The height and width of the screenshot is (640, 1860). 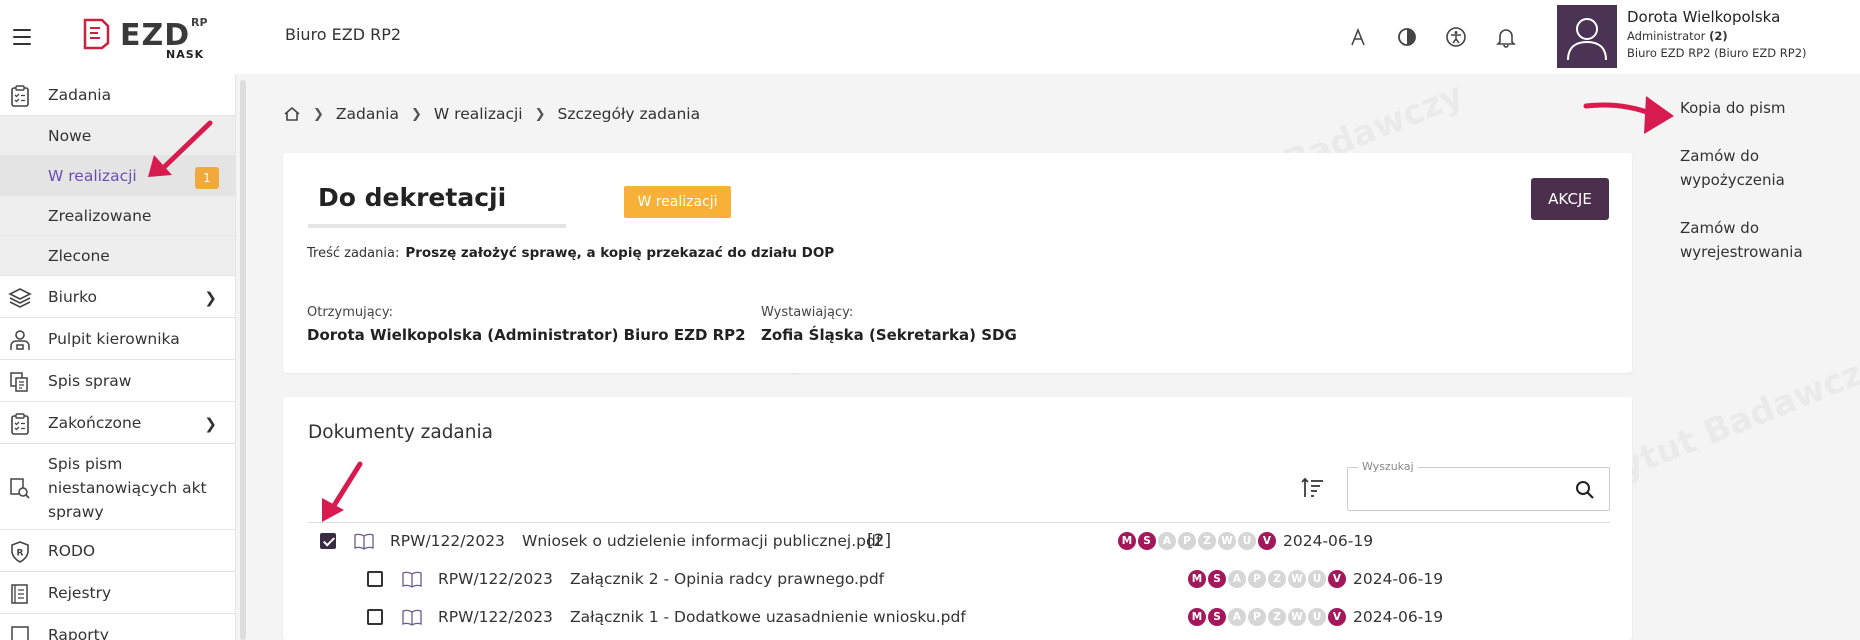 I want to click on breadcrumb-zadania: Zadania, so click(x=367, y=114).